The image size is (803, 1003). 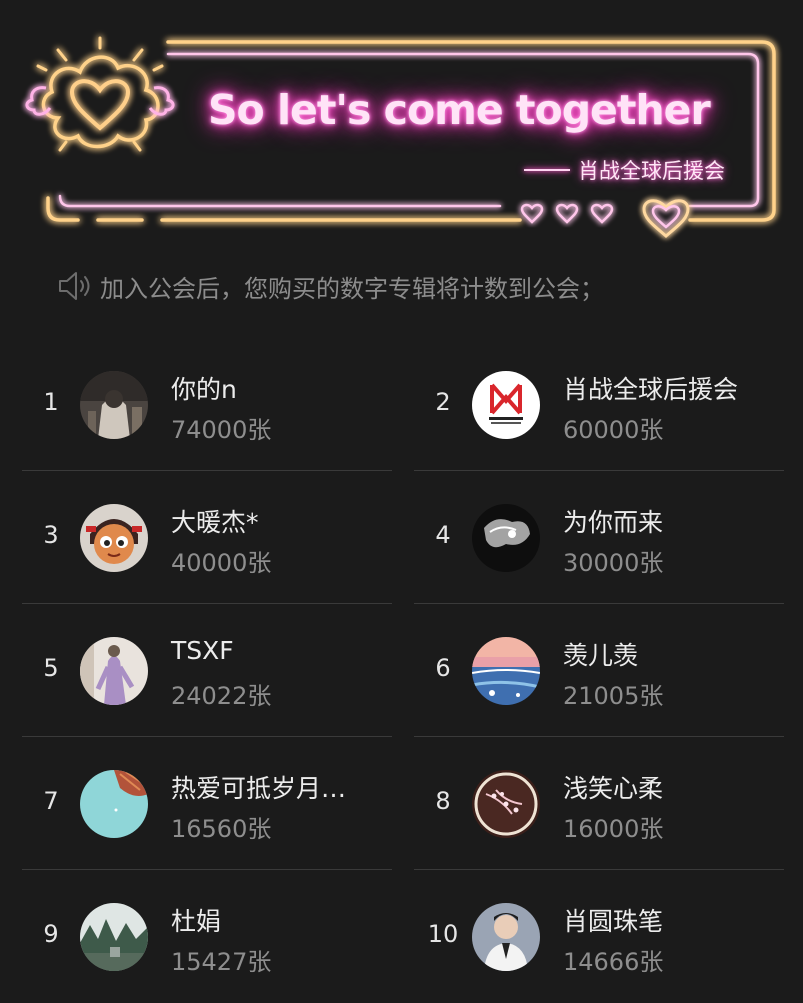 What do you see at coordinates (221, 962) in the screenshot?
I see `album-count: 15427张` at bounding box center [221, 962].